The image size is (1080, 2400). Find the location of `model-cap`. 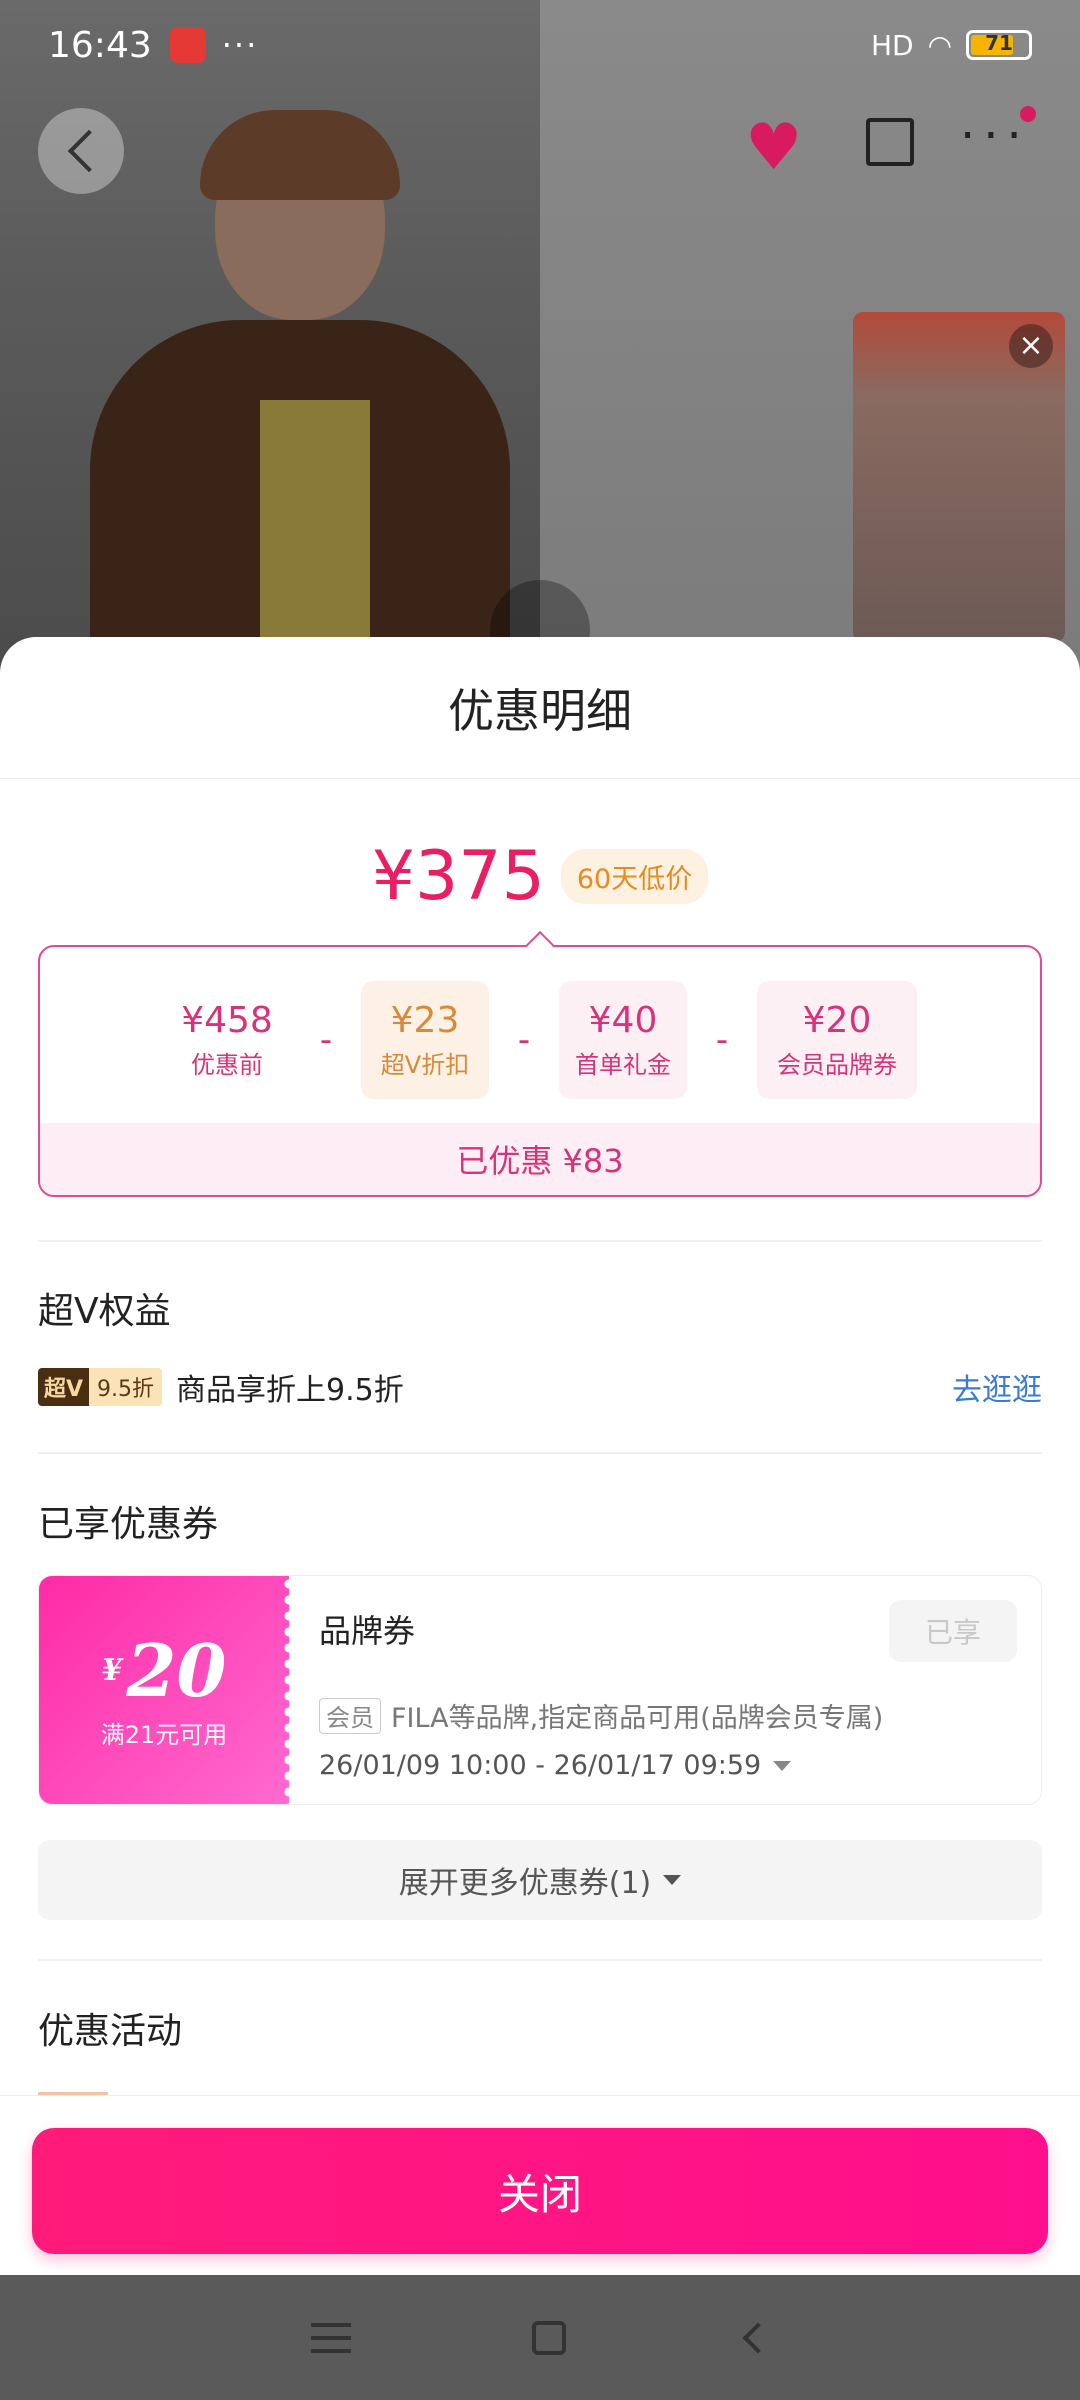

model-cap is located at coordinates (300, 155).